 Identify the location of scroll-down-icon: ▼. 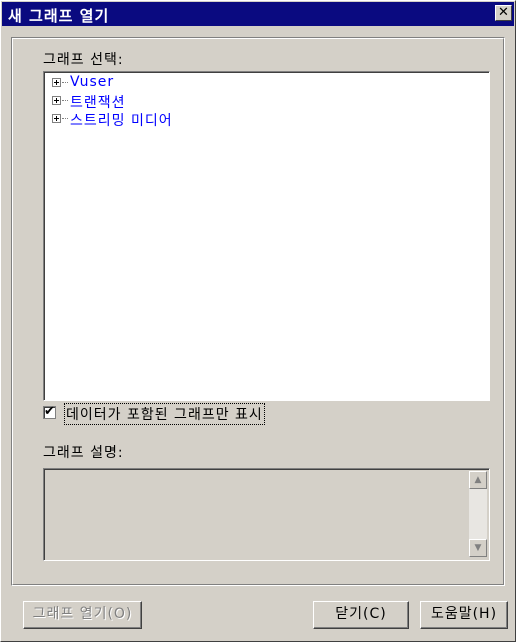
(478, 548).